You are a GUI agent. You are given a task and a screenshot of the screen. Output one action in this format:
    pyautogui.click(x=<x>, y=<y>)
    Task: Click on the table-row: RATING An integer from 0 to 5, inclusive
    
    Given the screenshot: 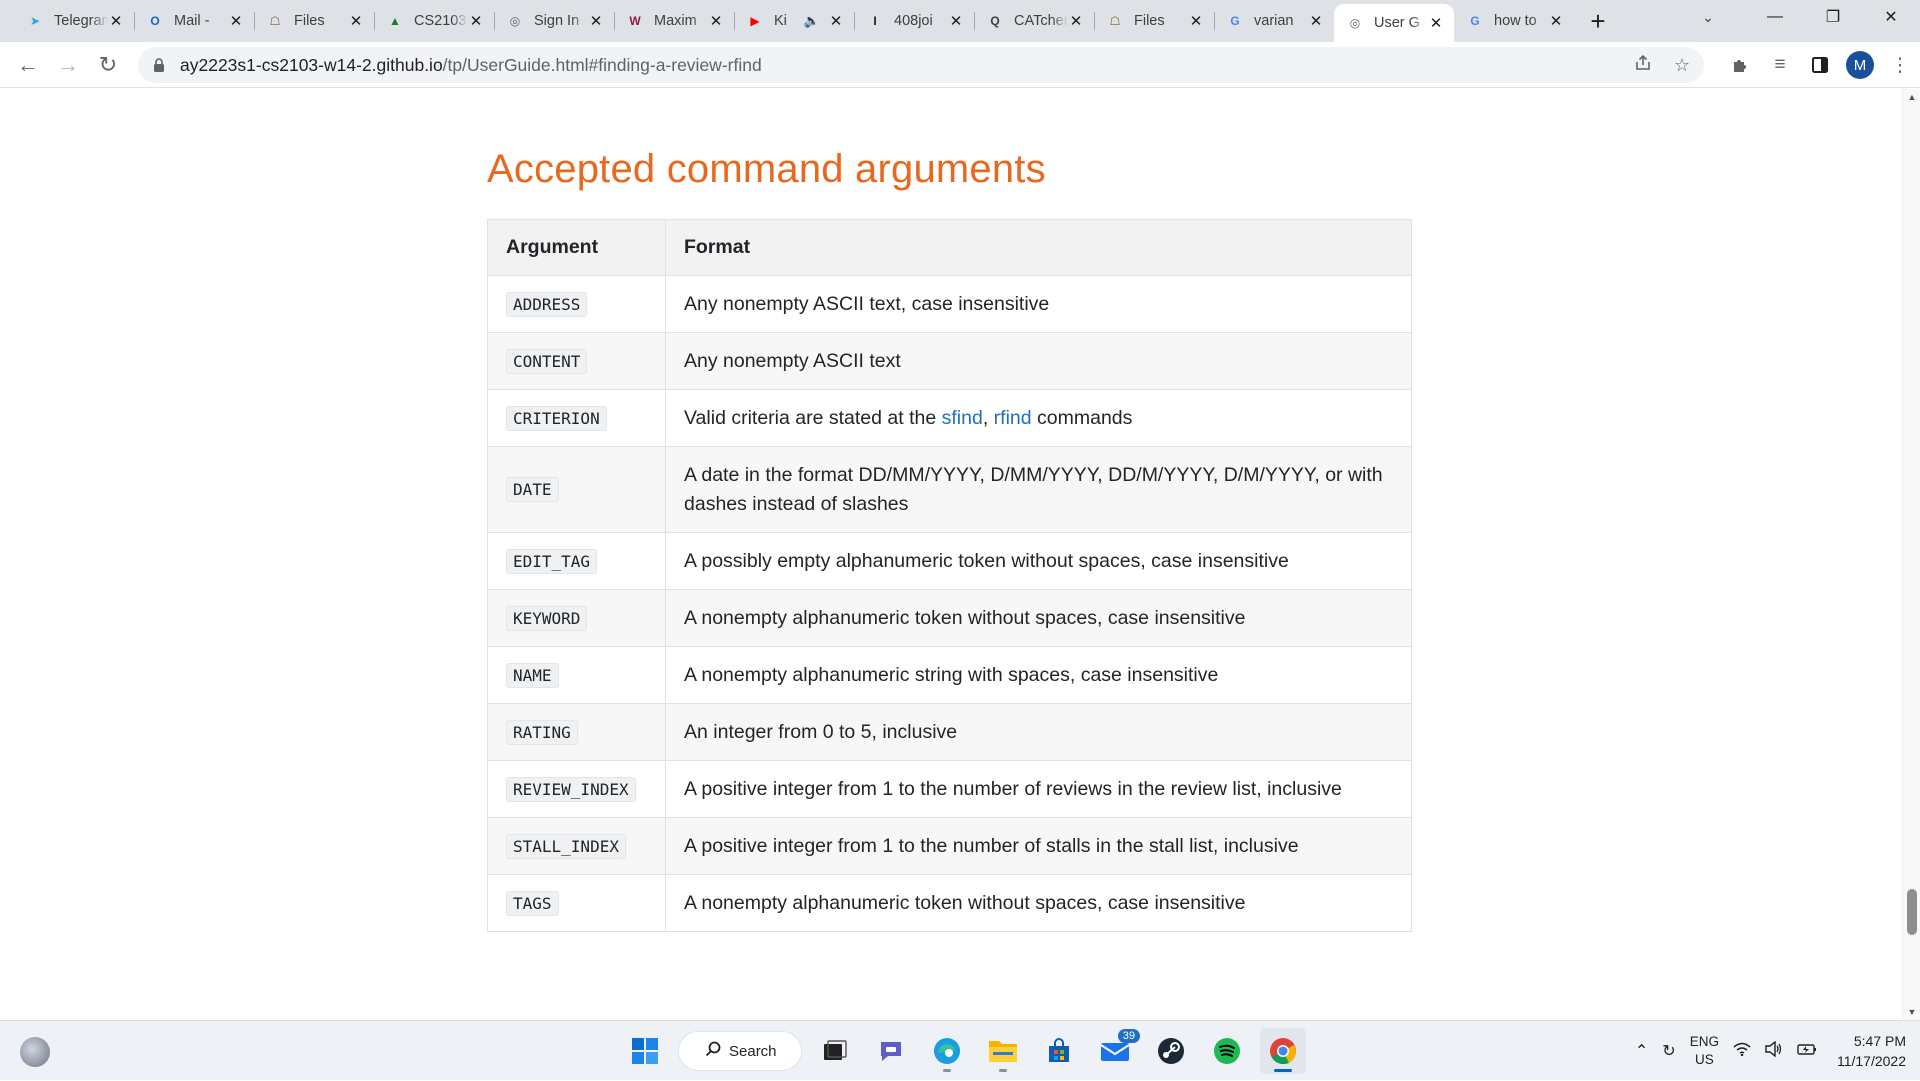 What is the action you would take?
    pyautogui.click(x=949, y=732)
    